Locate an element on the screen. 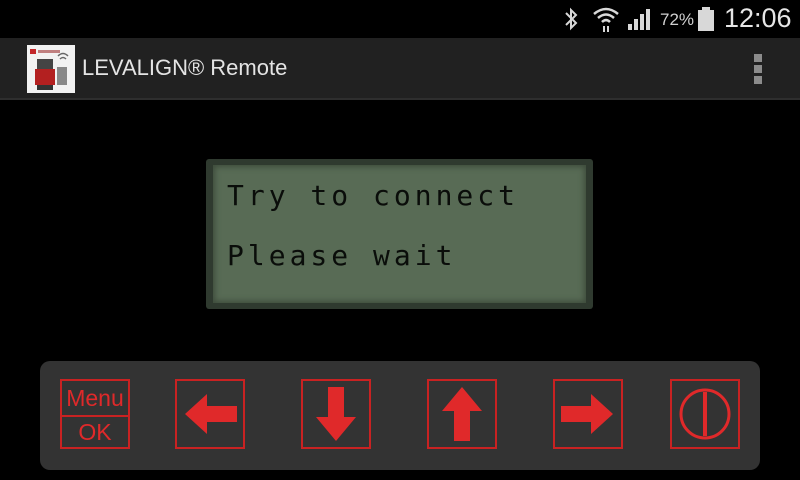 The width and height of the screenshot is (800, 480). menu-label: Menu is located at coordinates (95, 398).